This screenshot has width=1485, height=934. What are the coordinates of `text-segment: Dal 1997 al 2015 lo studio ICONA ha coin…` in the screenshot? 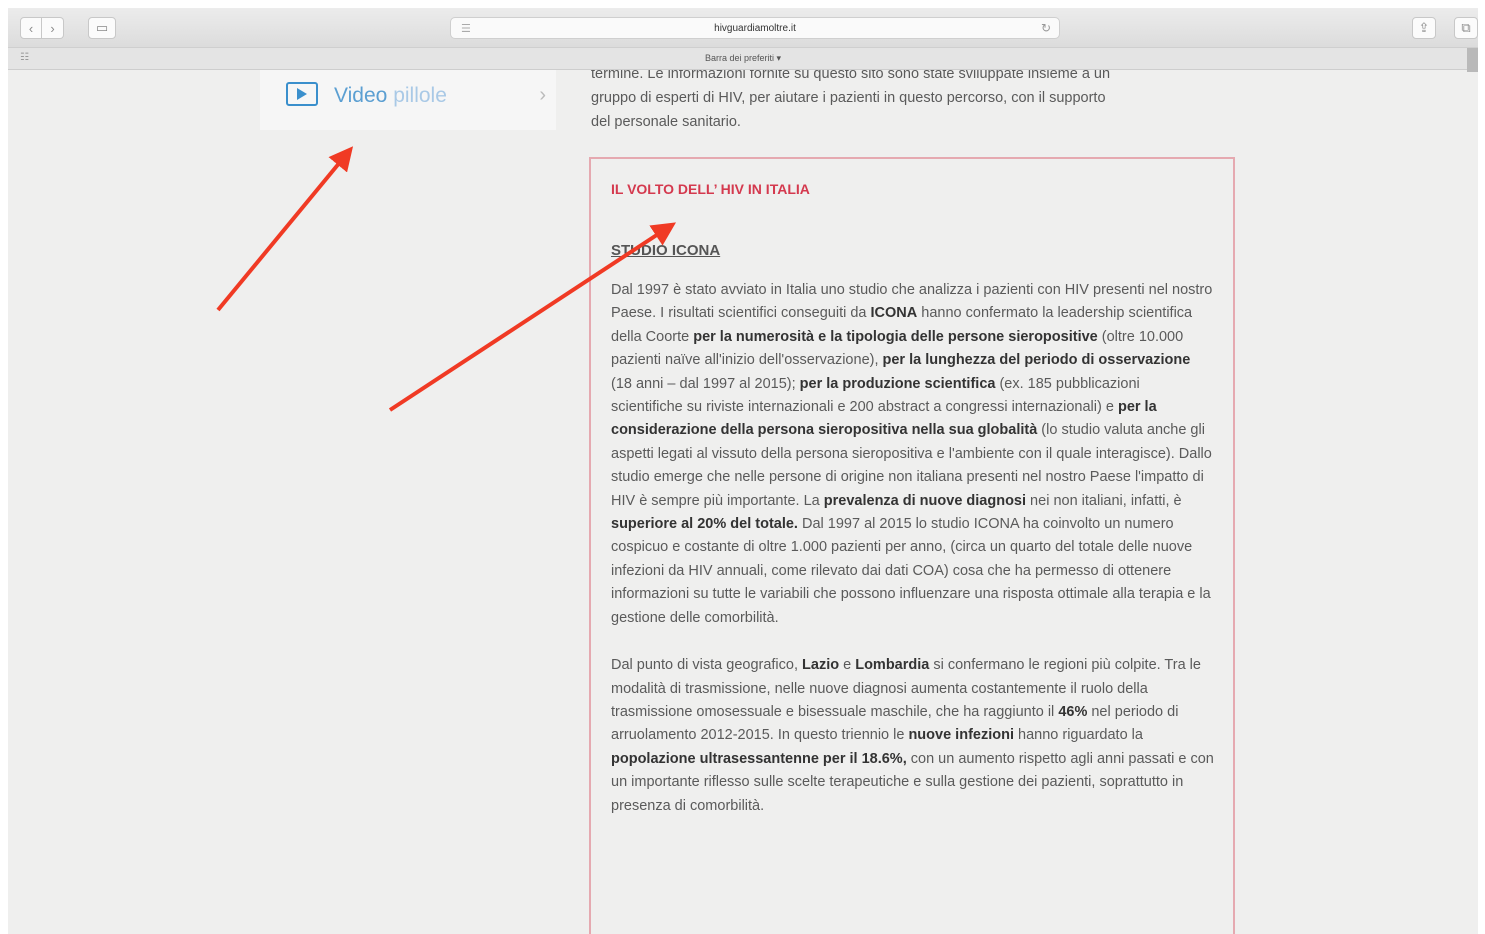 It's located at (911, 571).